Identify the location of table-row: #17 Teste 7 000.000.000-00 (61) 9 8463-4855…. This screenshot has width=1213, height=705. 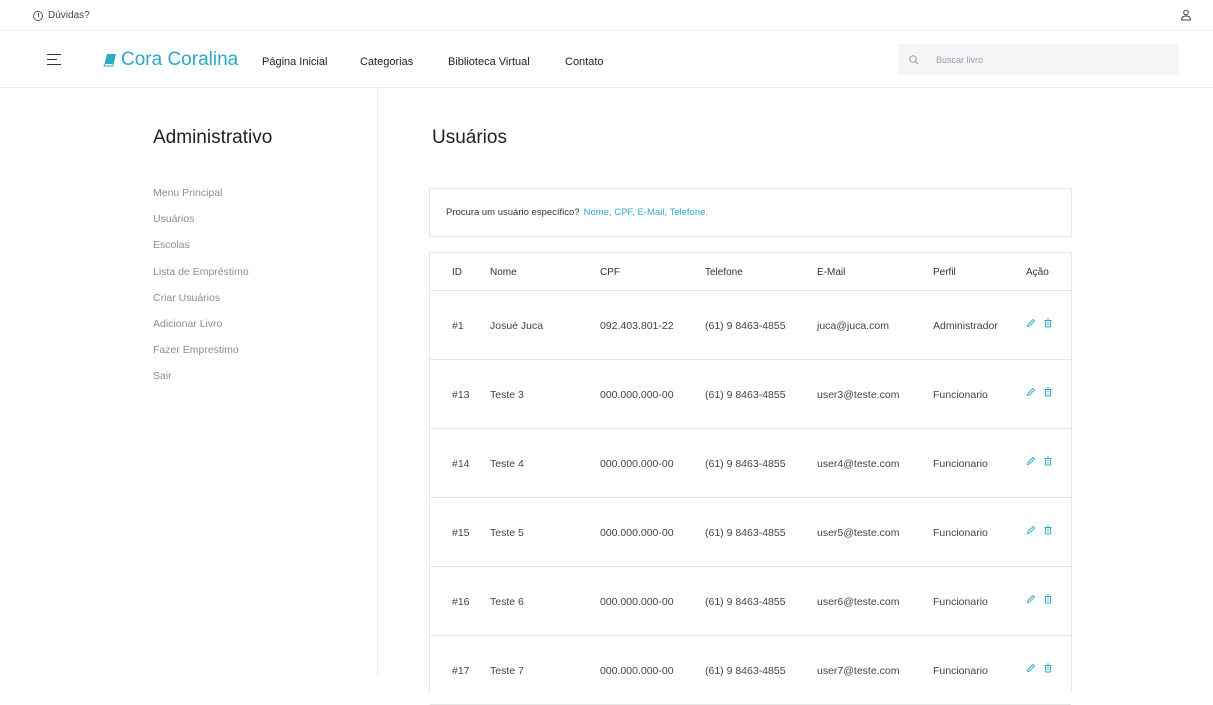
(750, 670).